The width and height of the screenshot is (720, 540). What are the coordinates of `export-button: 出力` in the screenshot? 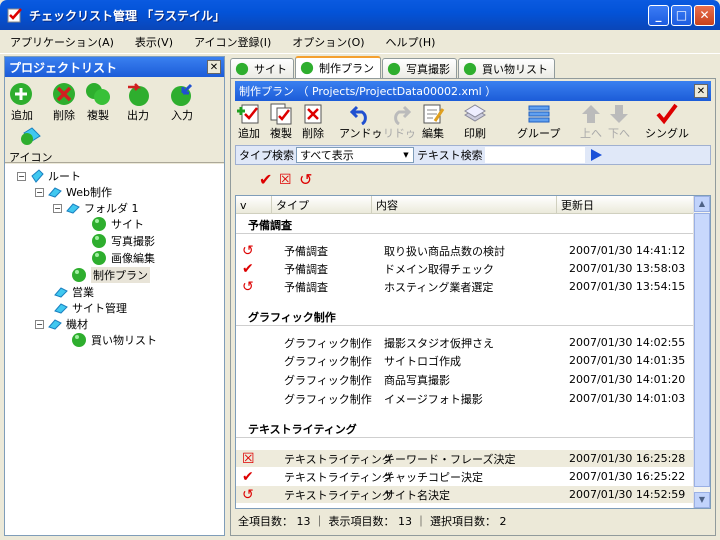 It's located at (138, 102).